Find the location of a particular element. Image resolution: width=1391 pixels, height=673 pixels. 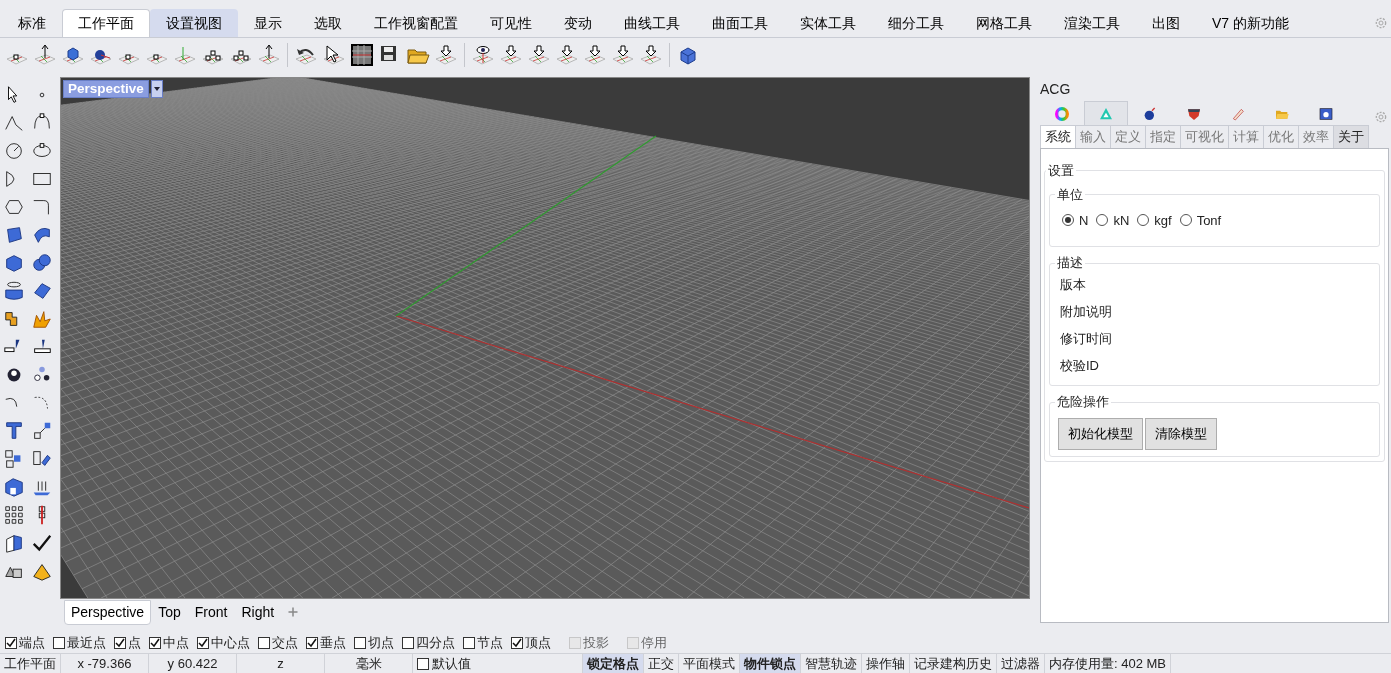

ribbon-tab: 工作视窗配置 is located at coordinates (416, 23).